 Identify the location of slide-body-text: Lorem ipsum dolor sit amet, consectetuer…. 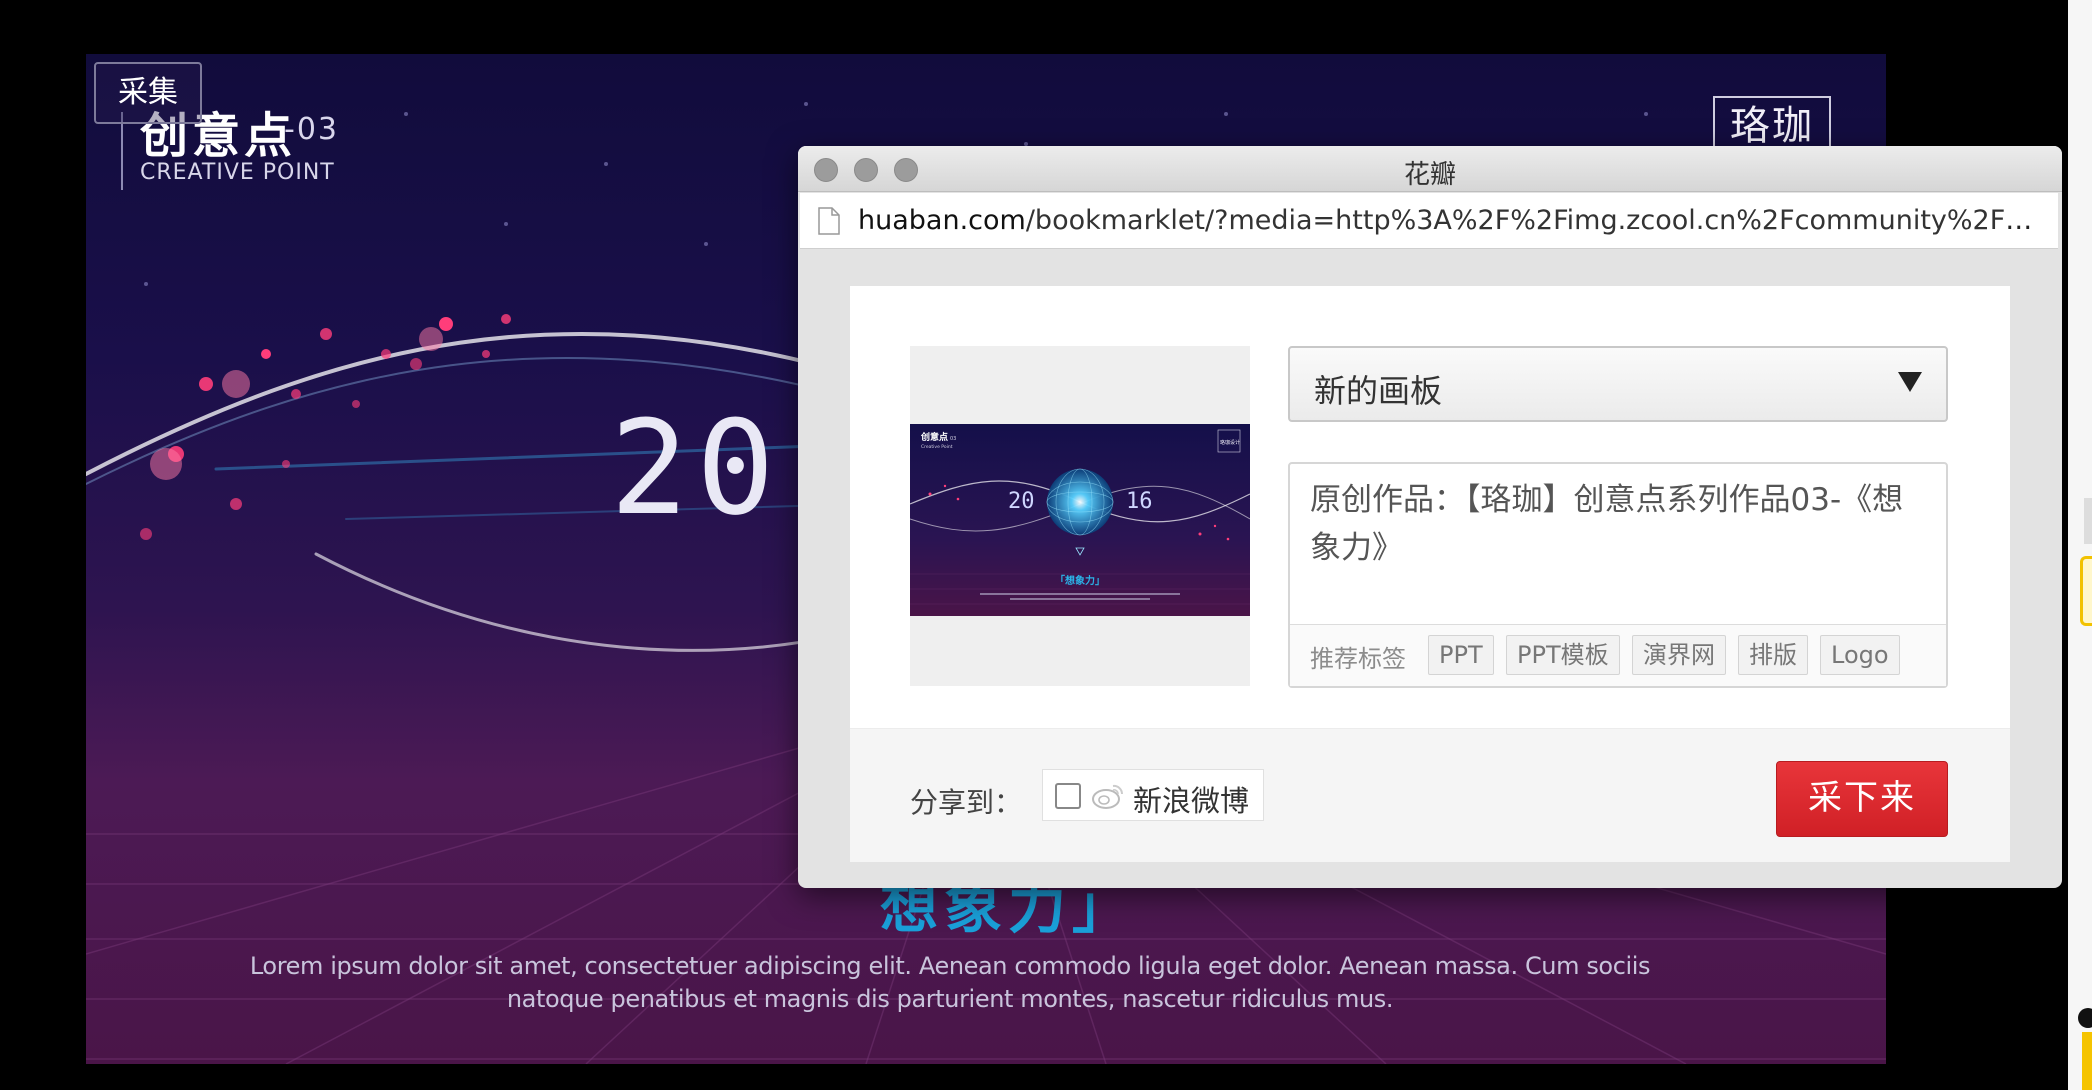
(950, 982).